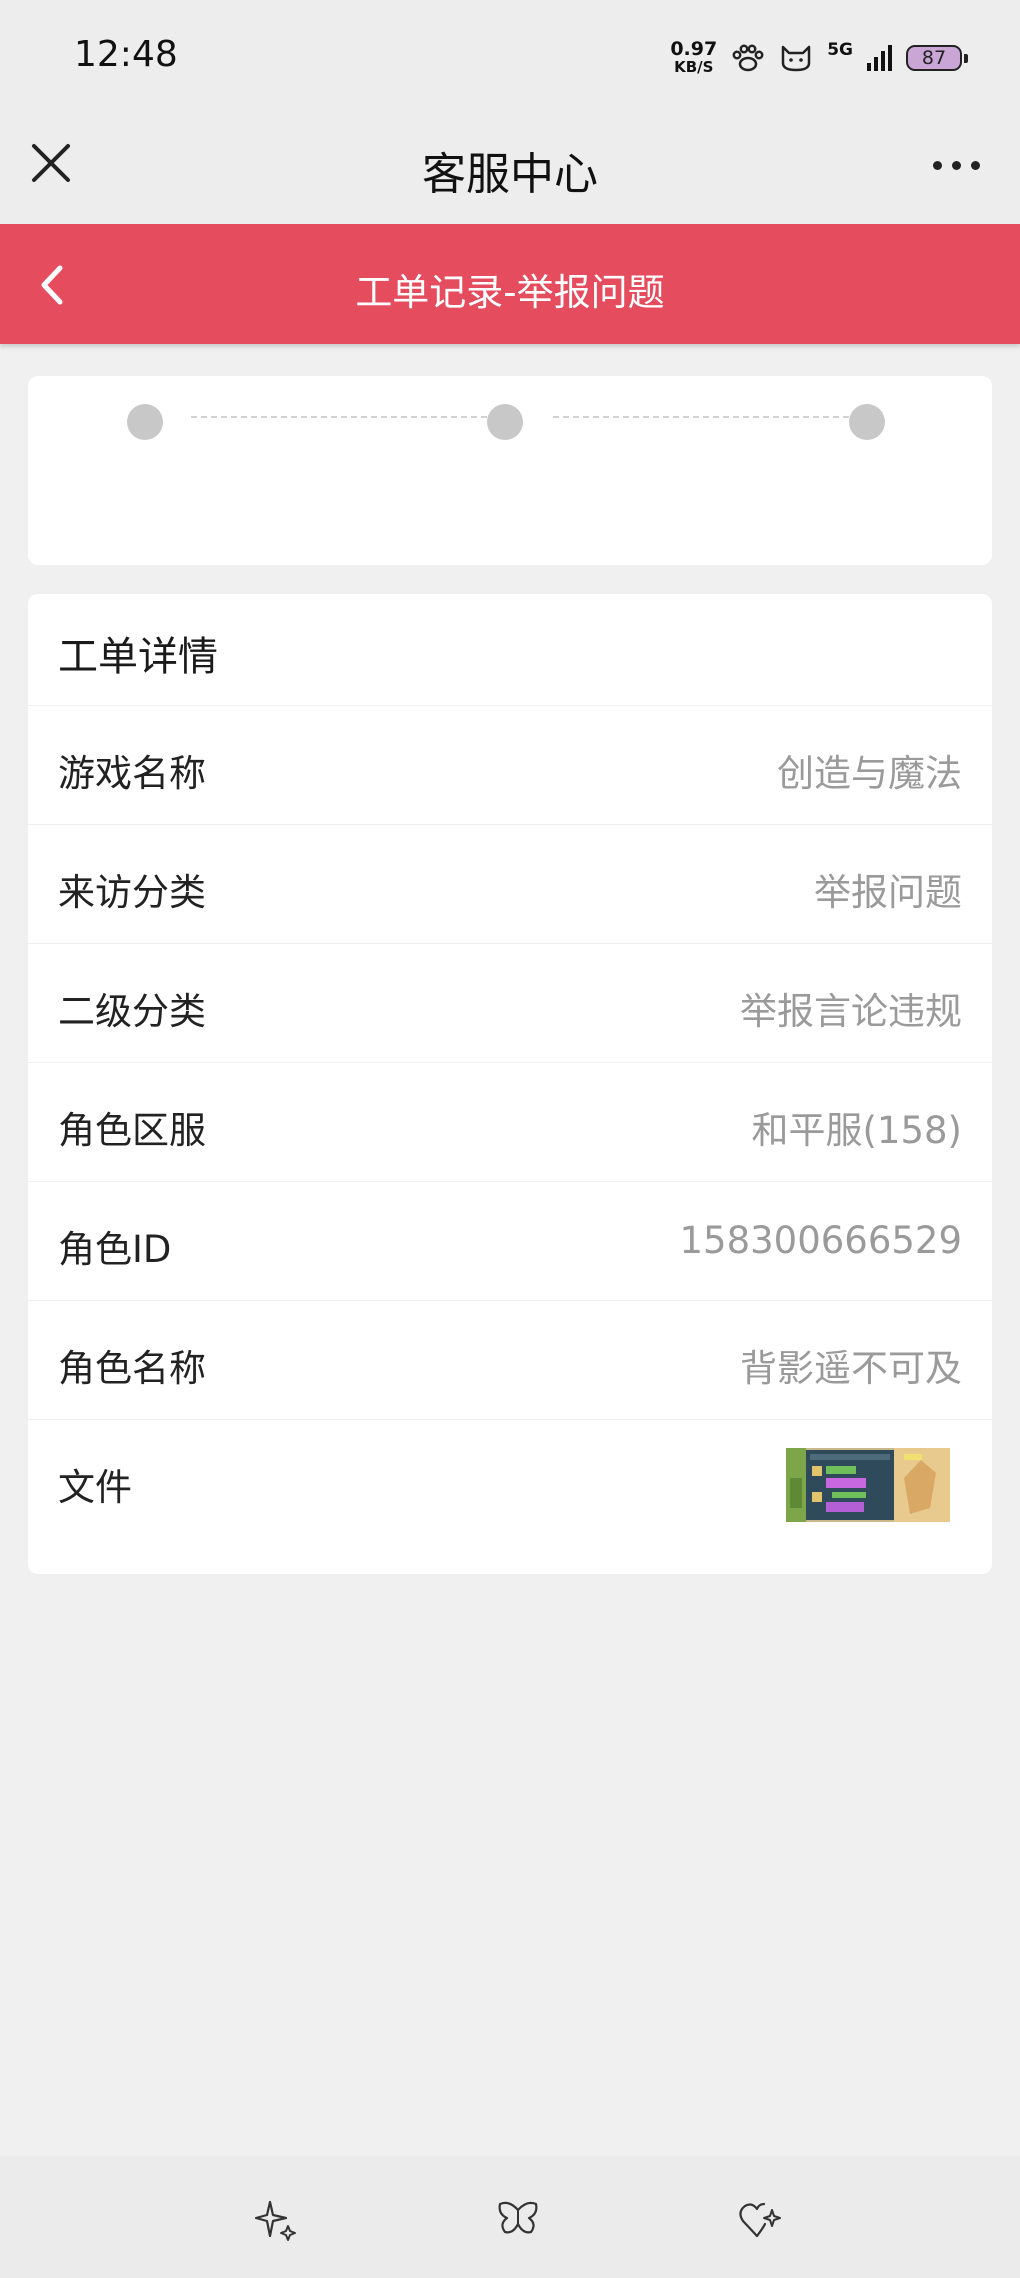 This screenshot has height=2278, width=1020. What do you see at coordinates (748, 58) in the screenshot?
I see `paw-icon` at bounding box center [748, 58].